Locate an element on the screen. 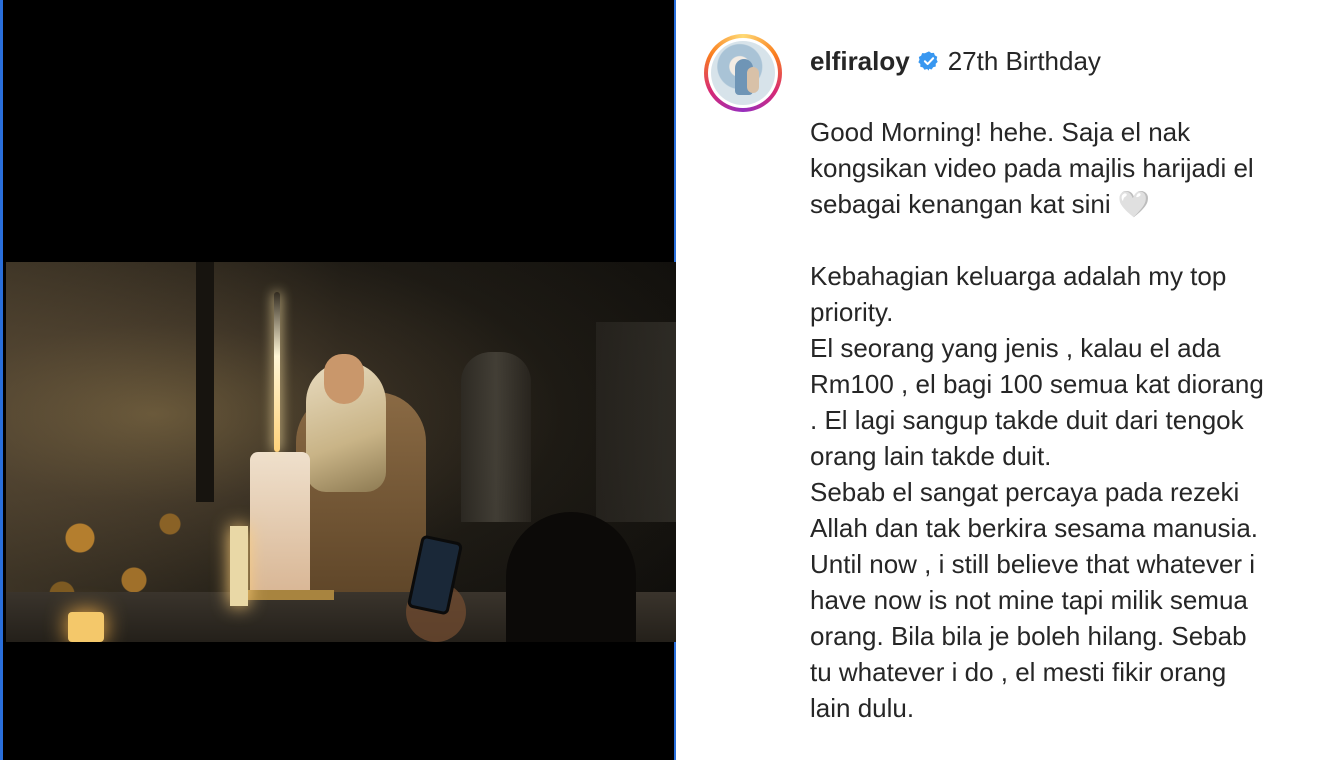 Image resolution: width=1344 pixels, height=760 pixels. caption-line: orang lain takde duit. is located at coordinates (931, 456).